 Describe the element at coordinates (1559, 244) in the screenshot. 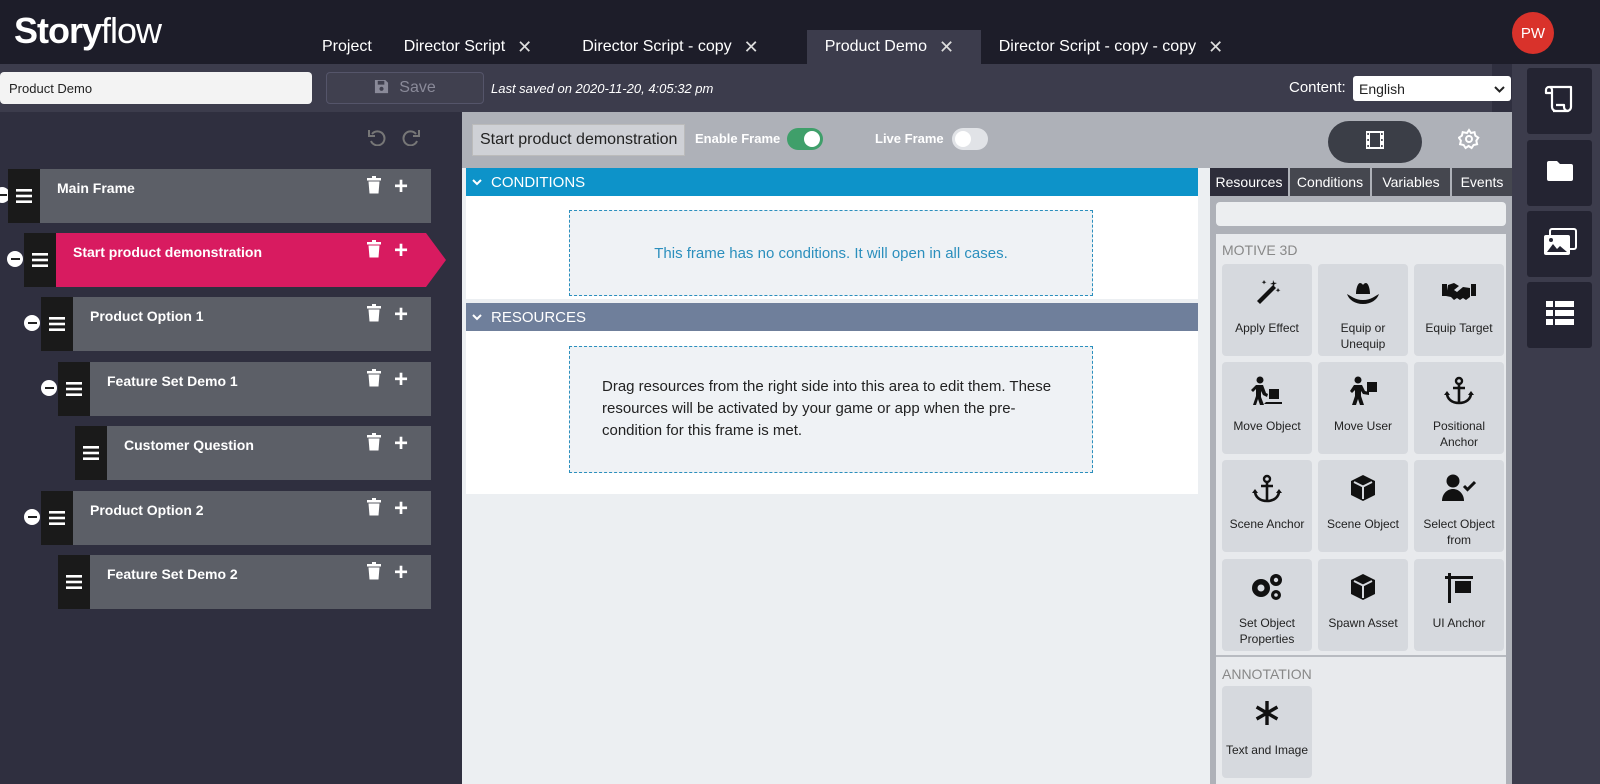

I see `media-button` at that location.